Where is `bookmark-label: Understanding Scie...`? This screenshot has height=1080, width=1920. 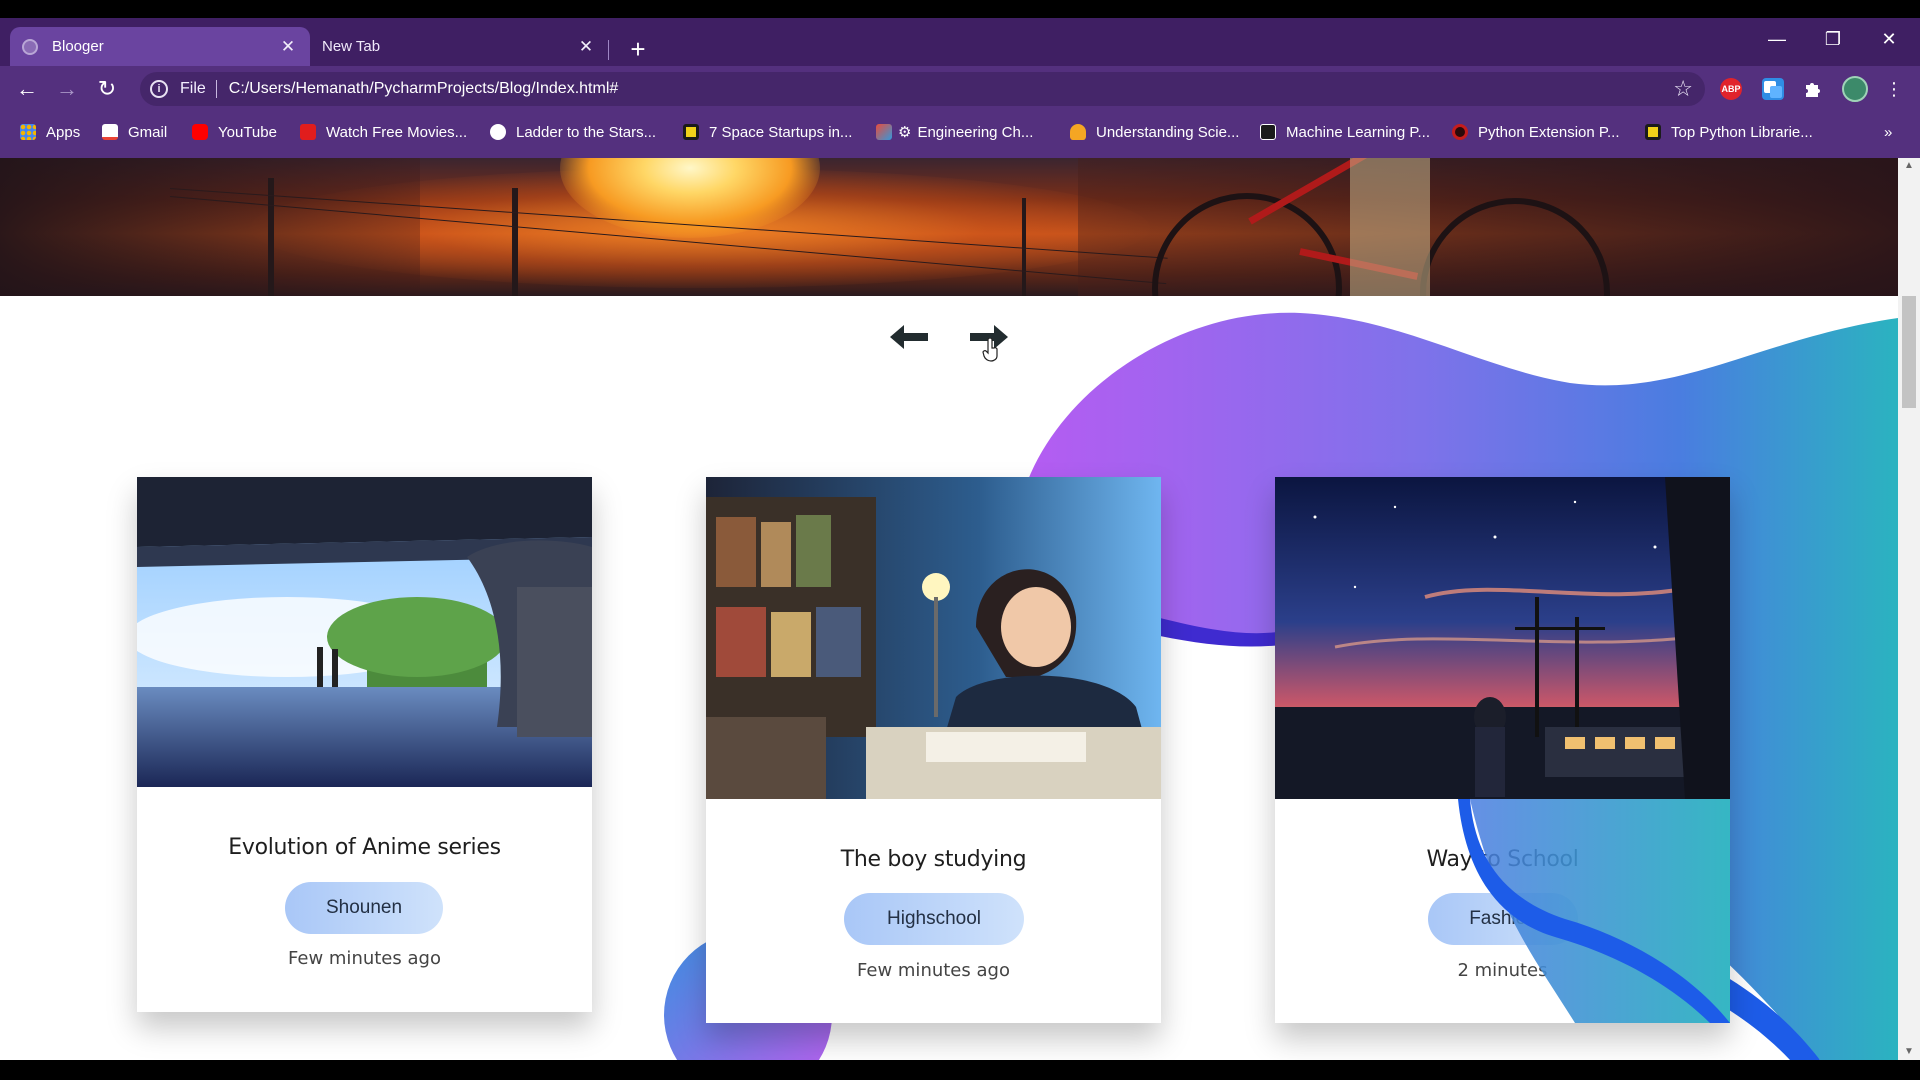 bookmark-label: Understanding Scie... is located at coordinates (1168, 132).